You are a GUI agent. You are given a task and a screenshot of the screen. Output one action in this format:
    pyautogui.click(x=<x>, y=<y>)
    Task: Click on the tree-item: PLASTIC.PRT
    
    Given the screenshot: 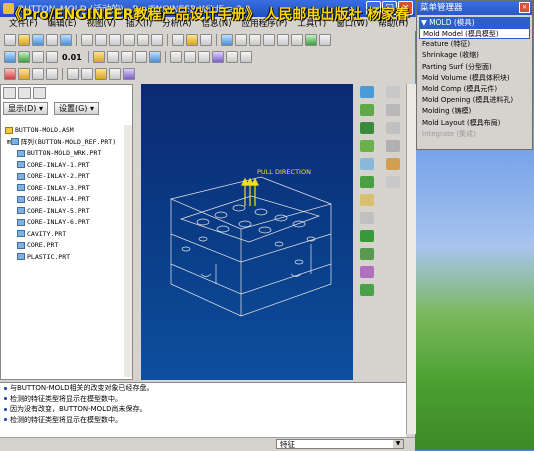 What is the action you would take?
    pyautogui.click(x=64, y=258)
    